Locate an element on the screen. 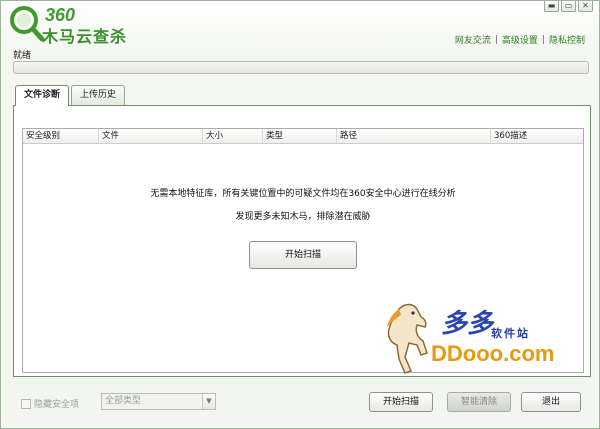  column-header-path: 路径 is located at coordinates (414, 136).